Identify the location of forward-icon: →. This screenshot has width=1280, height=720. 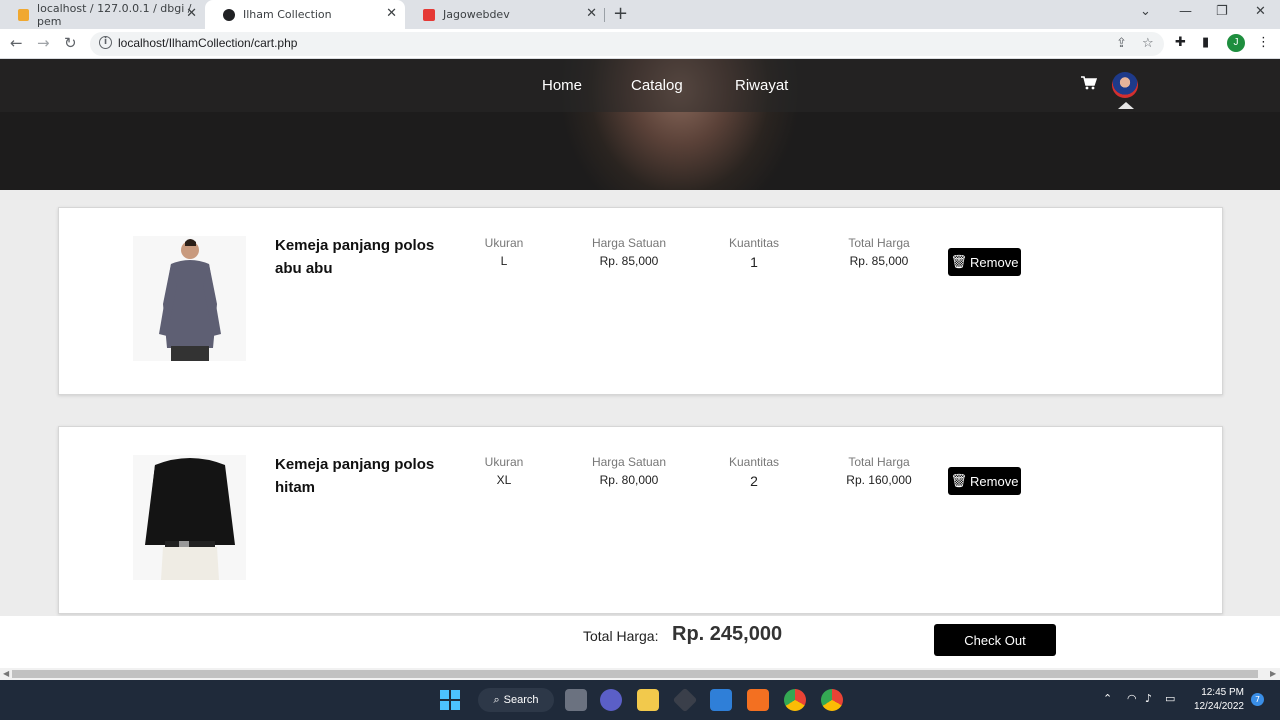
(43, 43).